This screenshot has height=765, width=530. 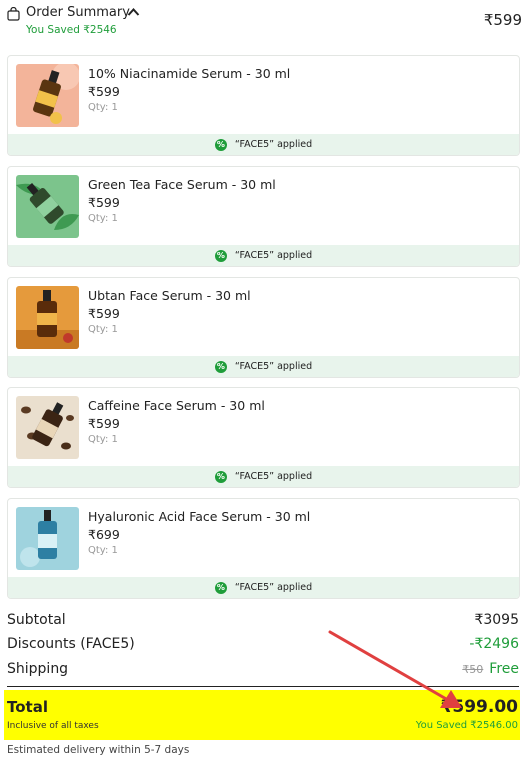 I want to click on total-label: Total, so click(x=27, y=707).